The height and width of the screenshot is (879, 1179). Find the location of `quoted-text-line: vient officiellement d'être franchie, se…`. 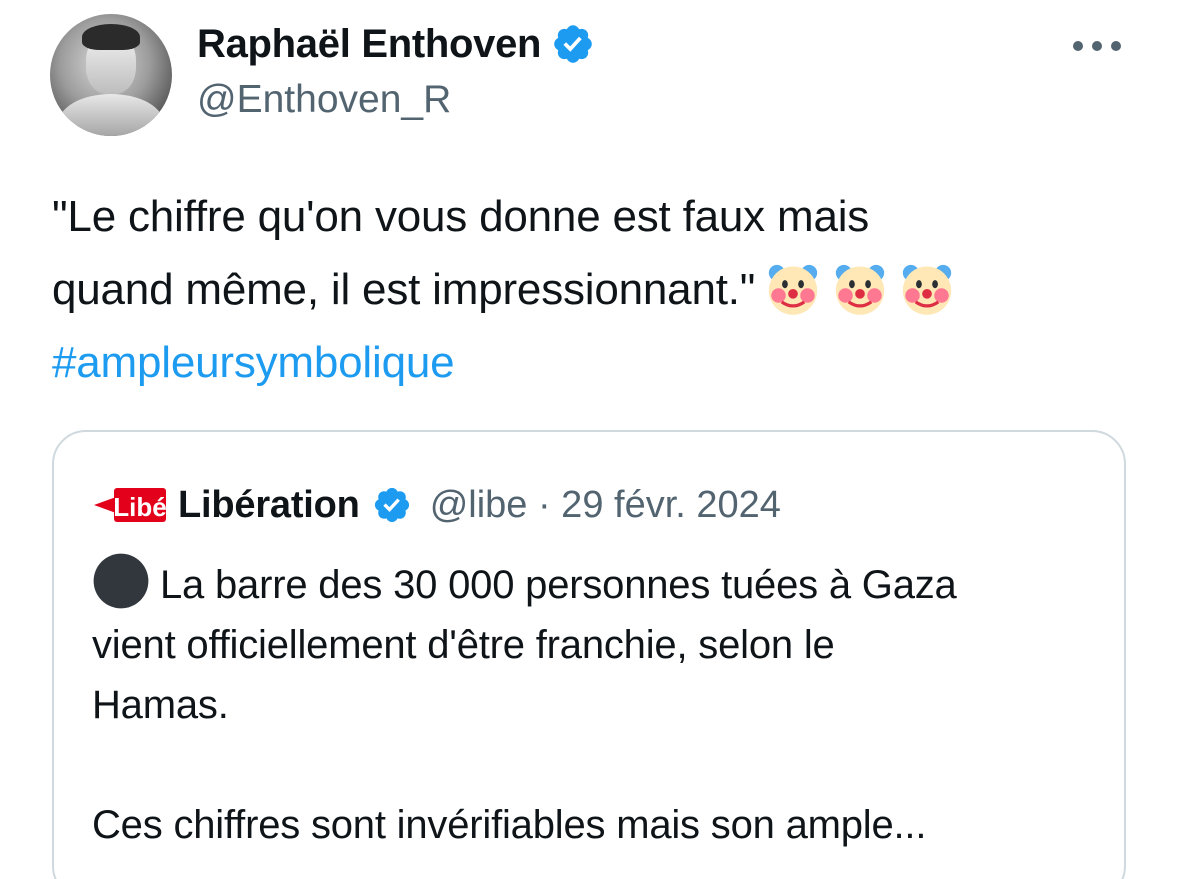

quoted-text-line: vient officiellement d'être franchie, se… is located at coordinates (463, 645).